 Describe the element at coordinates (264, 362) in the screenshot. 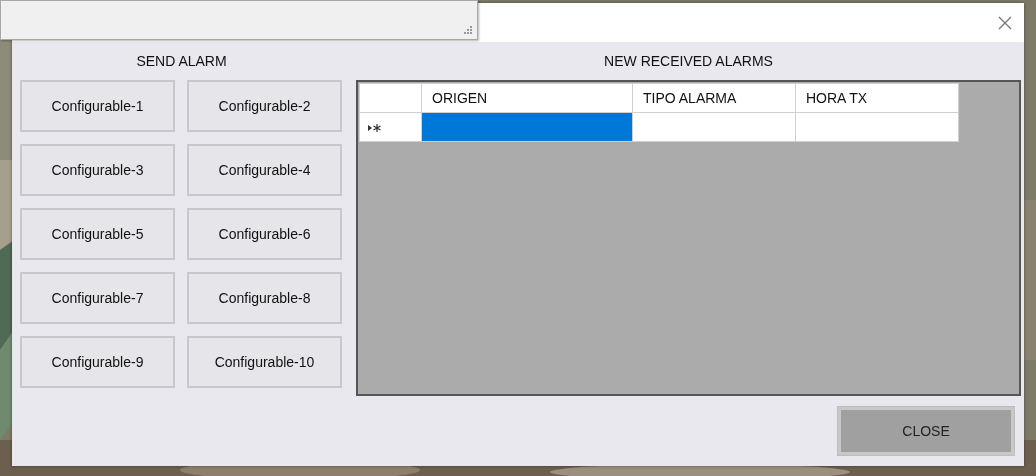

I see `alarm-button: Configurable-10` at that location.